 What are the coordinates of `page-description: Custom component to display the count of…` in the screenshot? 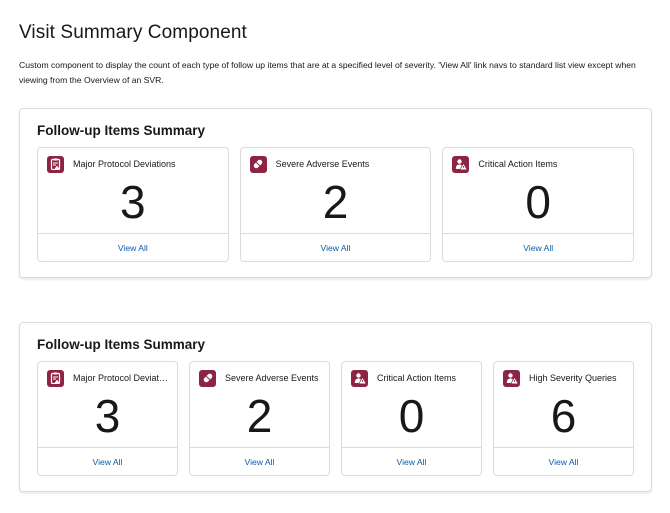 It's located at (327, 72).